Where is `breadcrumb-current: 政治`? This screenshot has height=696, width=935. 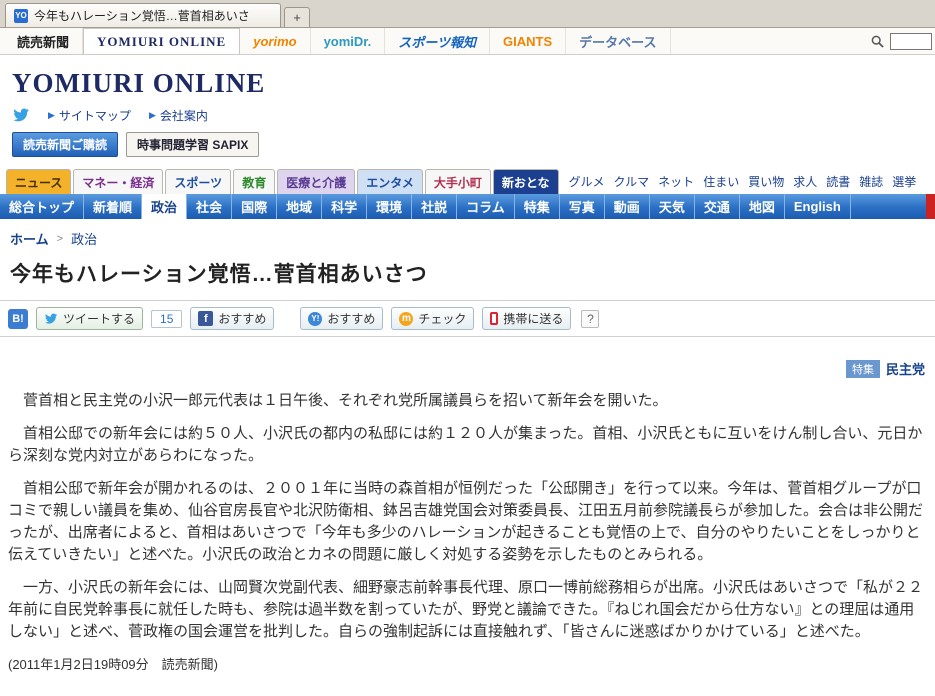
breadcrumb-current: 政治 is located at coordinates (84, 238).